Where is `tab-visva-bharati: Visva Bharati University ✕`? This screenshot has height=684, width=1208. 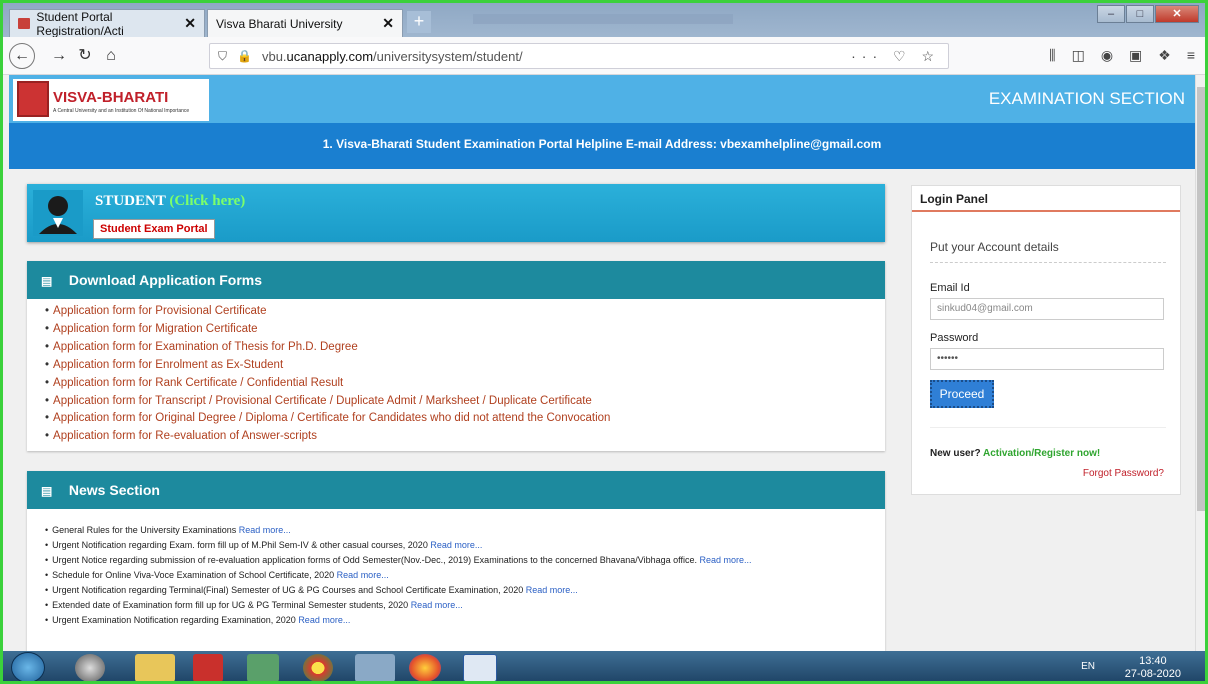 tab-visva-bharati: Visva Bharati University ✕ is located at coordinates (305, 23).